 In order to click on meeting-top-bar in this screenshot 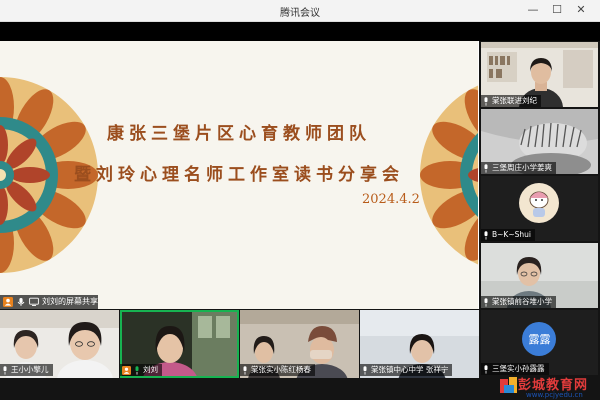, I will do `click(300, 31)`.